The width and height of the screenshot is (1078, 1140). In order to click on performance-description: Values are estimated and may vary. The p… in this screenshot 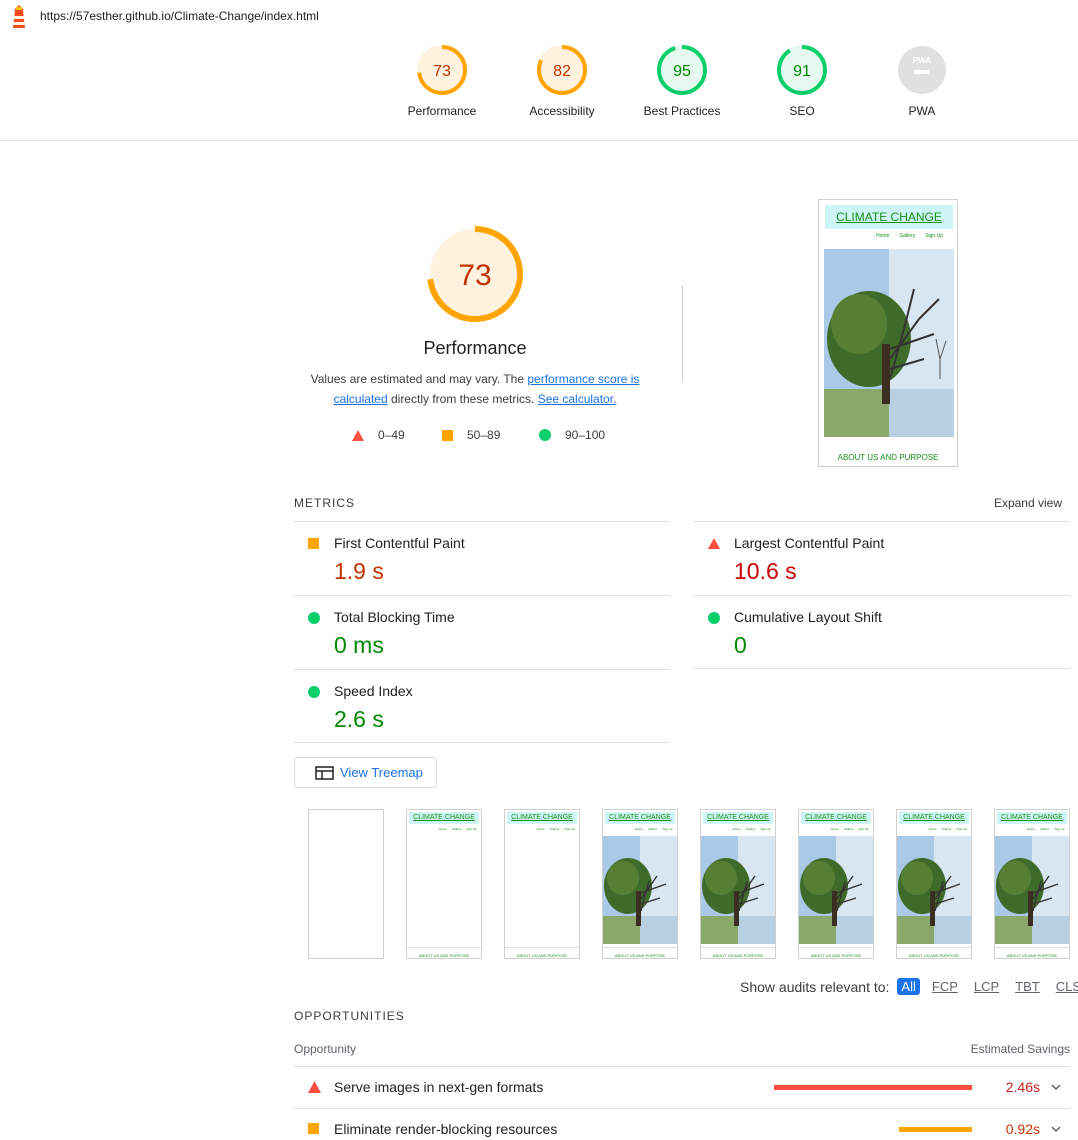, I will do `click(475, 389)`.